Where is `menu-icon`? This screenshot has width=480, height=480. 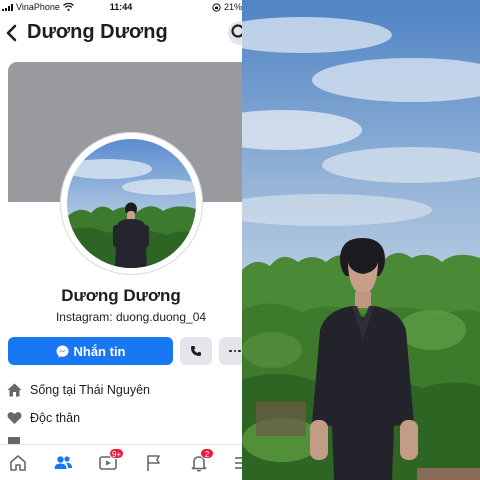
menu-icon is located at coordinates (238, 463).